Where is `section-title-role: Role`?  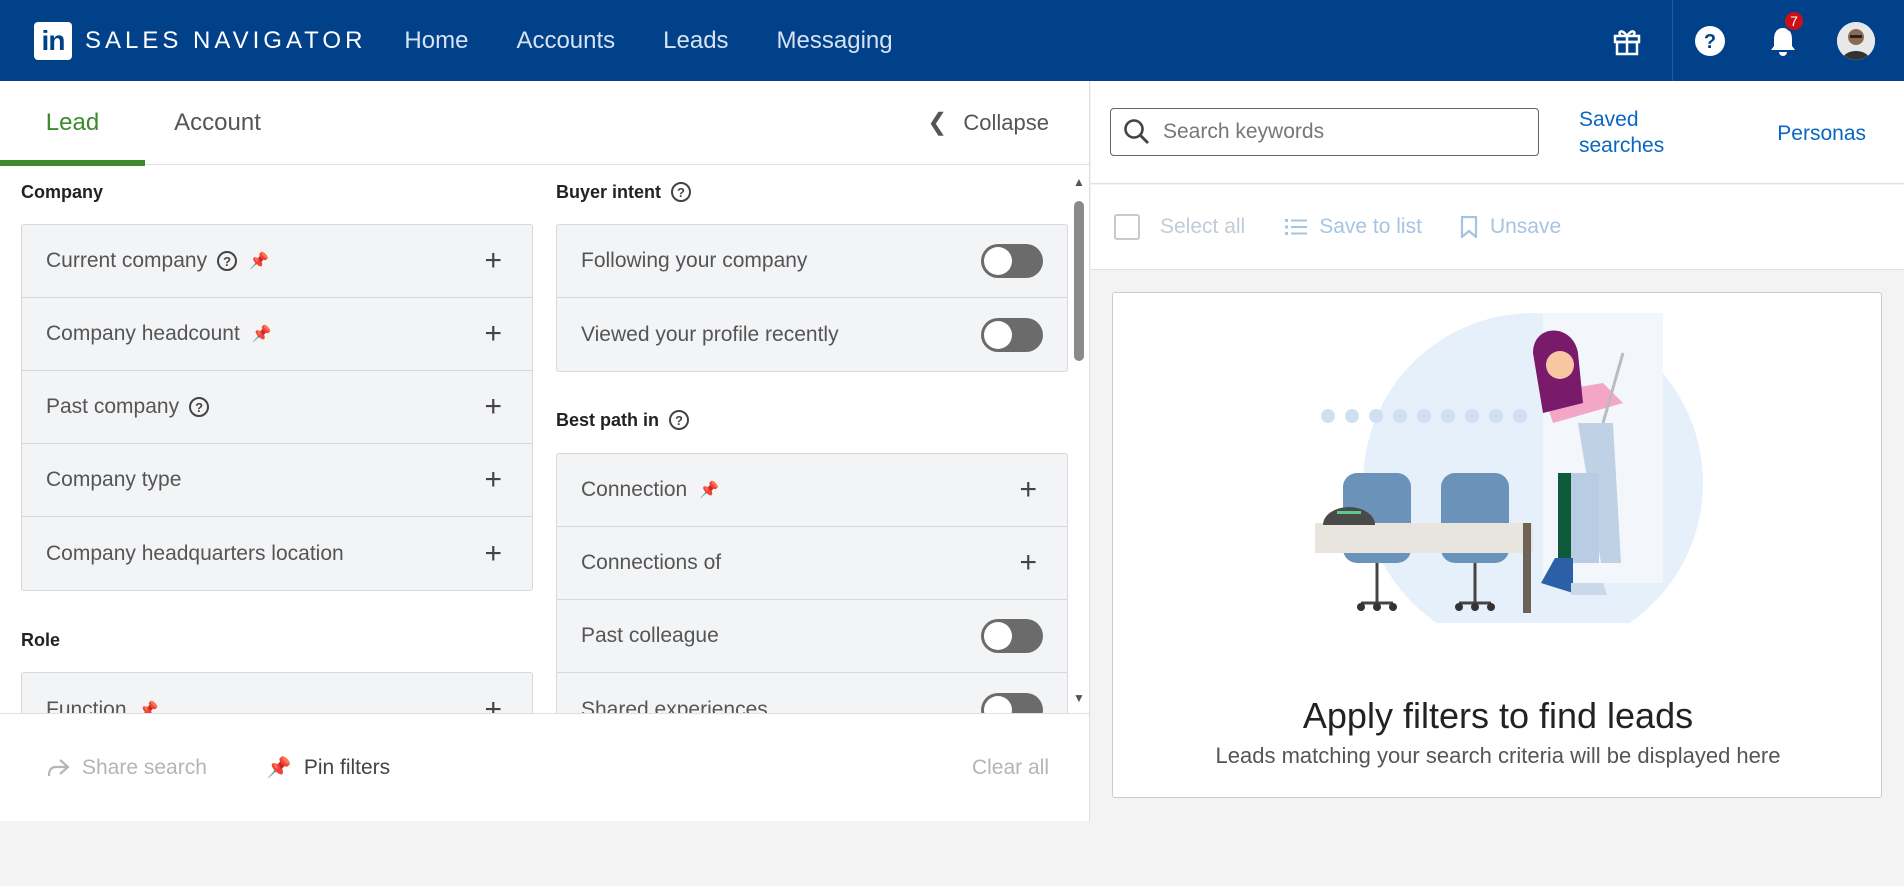 section-title-role: Role is located at coordinates (41, 639).